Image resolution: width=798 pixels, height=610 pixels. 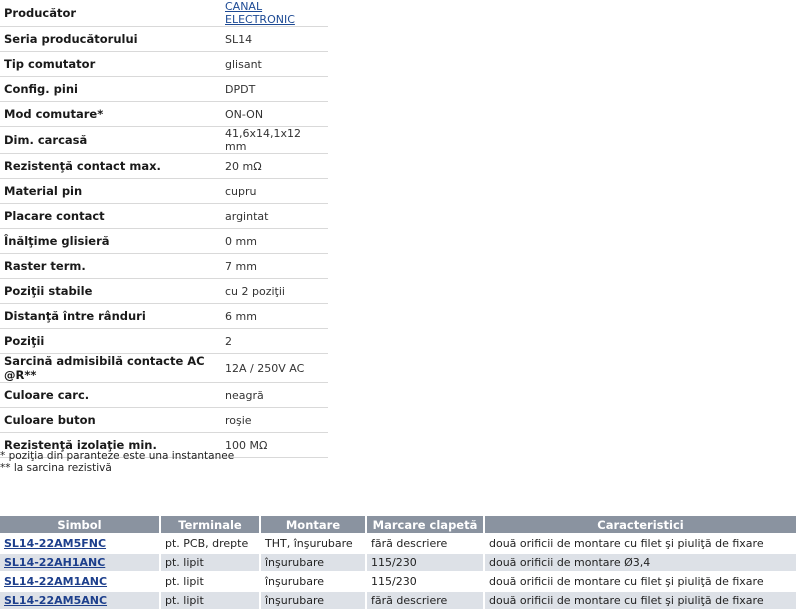 I want to click on spec-label: Tip comutator, so click(x=108, y=64).